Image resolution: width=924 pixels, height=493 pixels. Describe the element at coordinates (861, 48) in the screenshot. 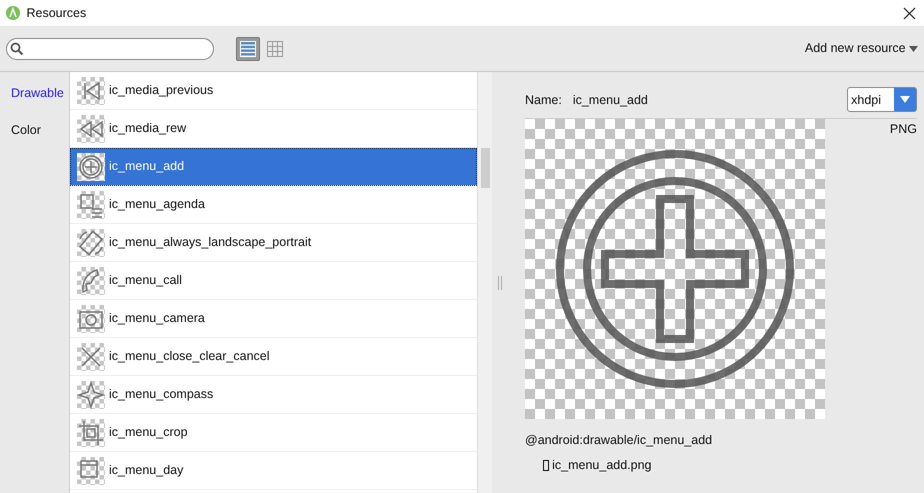

I see `add-resource-dropdown: Add new resource` at that location.